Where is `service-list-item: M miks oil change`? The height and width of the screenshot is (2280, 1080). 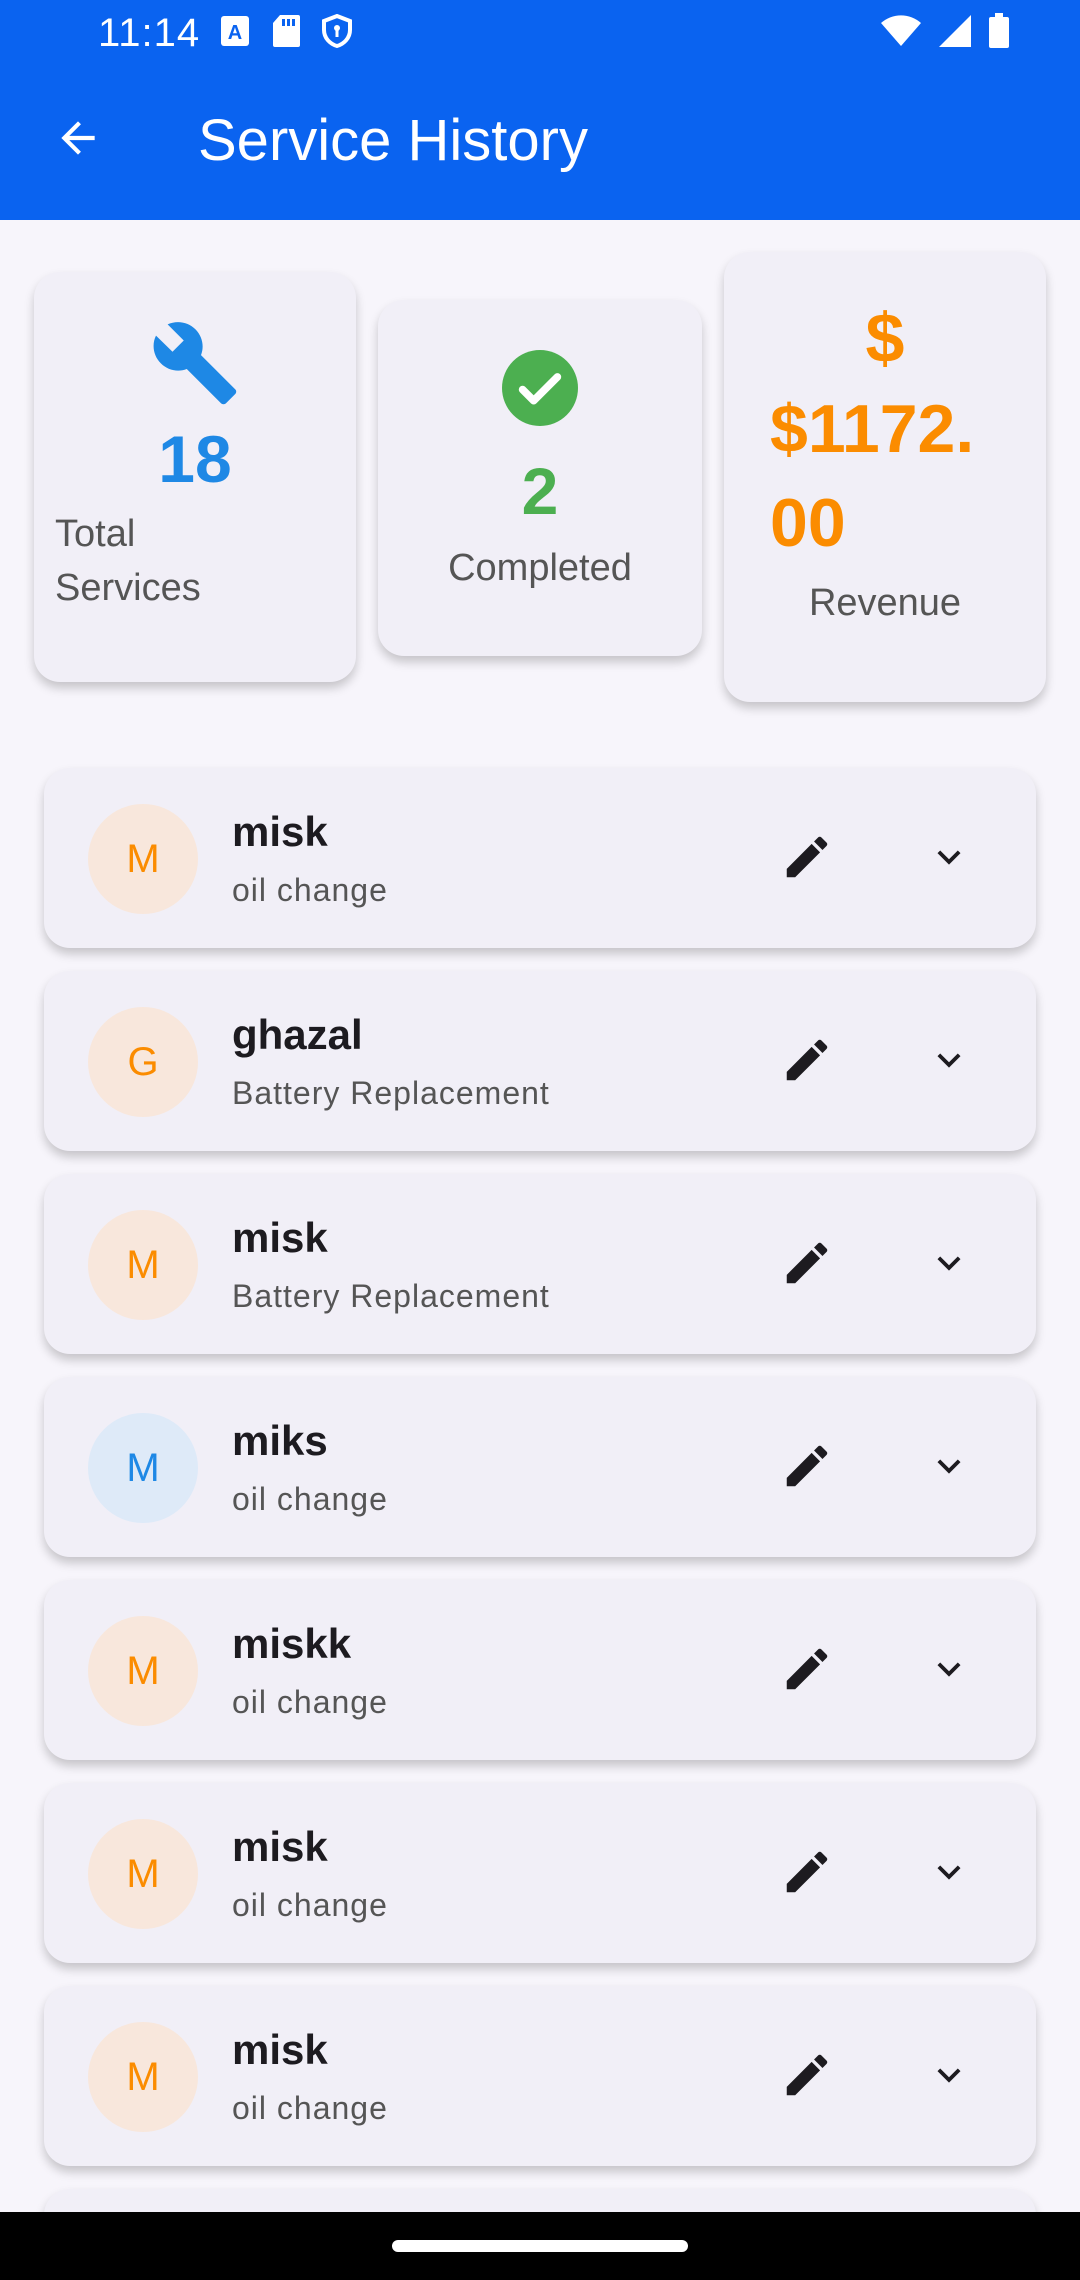 service-list-item: M miks oil change is located at coordinates (540, 1467).